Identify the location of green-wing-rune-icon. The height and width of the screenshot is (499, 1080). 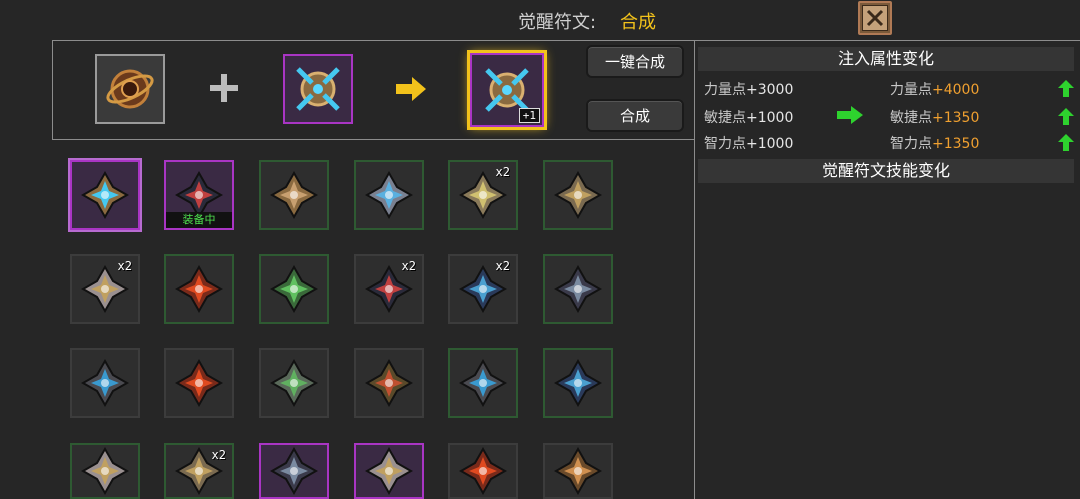
(294, 289).